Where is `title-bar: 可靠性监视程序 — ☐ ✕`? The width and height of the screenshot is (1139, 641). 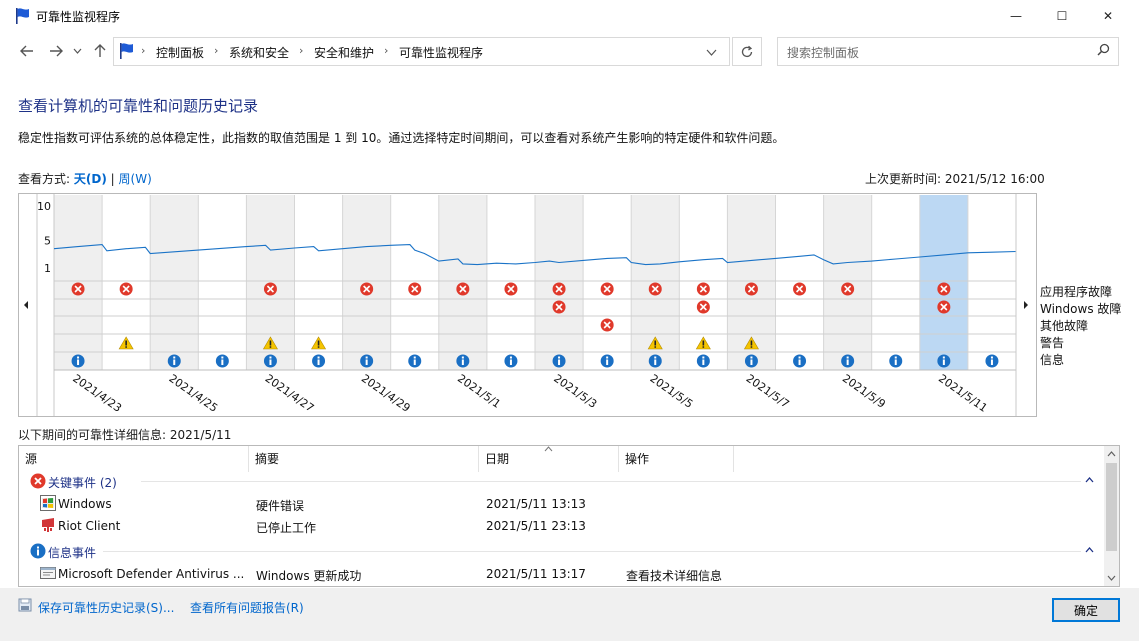 title-bar: 可靠性监视程序 — ☐ ✕ is located at coordinates (569, 16).